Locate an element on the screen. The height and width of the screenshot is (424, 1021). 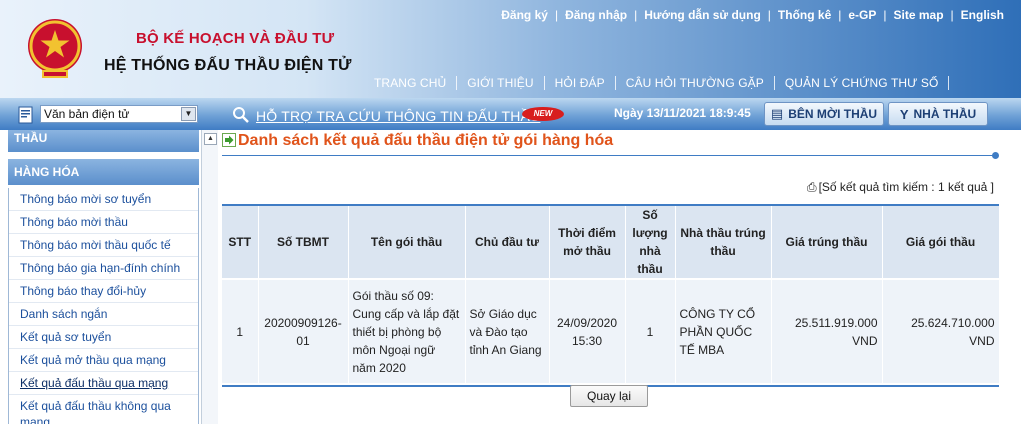
col-winner: Nhà thầu trúng thầu is located at coordinates (723, 242).